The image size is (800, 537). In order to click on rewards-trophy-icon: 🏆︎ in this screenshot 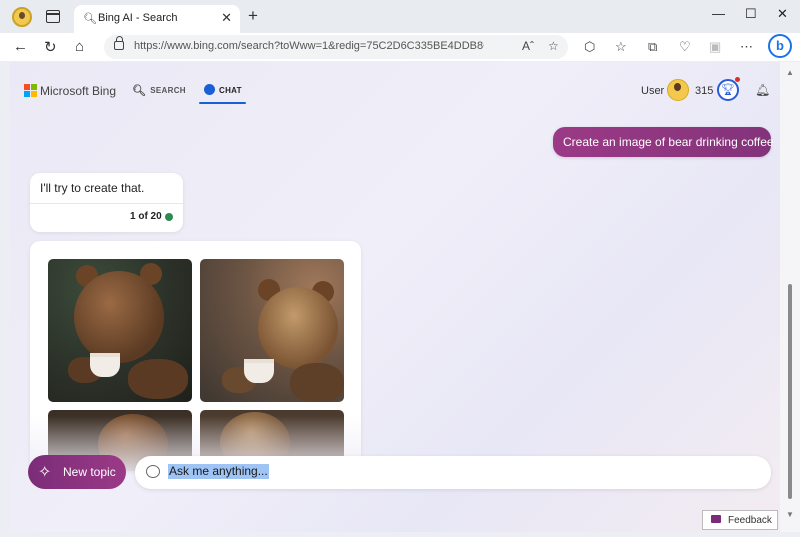, I will do `click(728, 90)`.